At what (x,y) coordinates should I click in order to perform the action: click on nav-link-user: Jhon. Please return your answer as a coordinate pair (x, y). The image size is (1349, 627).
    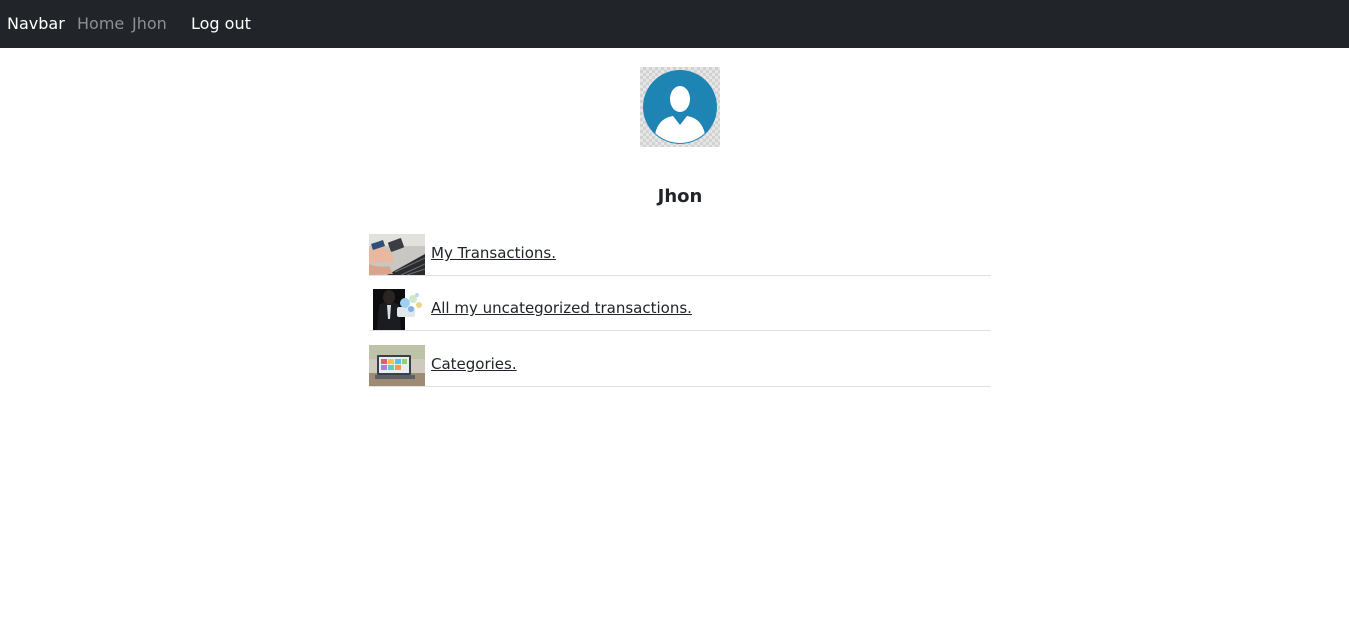
    Looking at the image, I should click on (149, 23).